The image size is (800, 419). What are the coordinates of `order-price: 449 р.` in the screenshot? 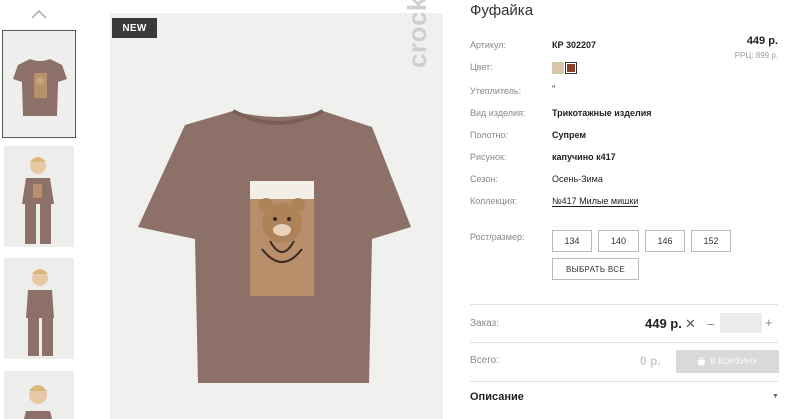 It's located at (663, 323).